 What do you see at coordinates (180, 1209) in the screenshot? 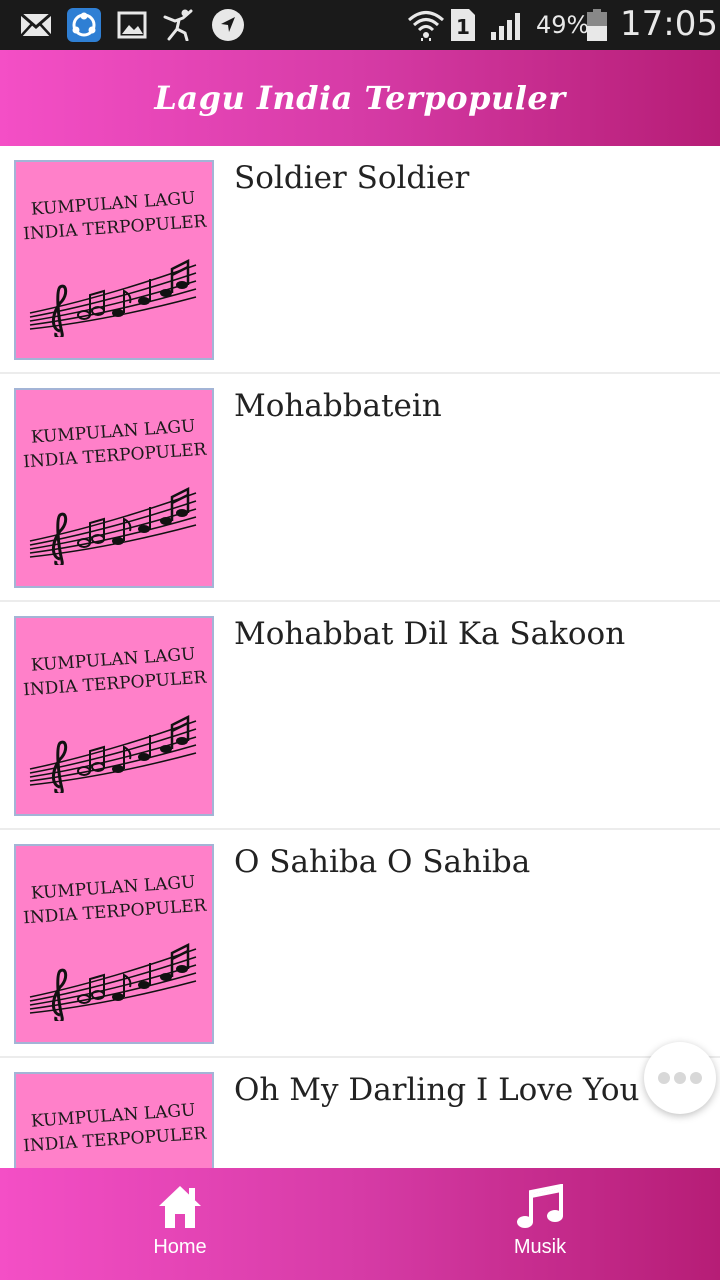
I see `home-icon` at bounding box center [180, 1209].